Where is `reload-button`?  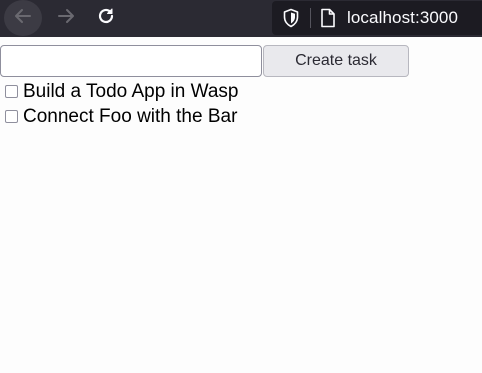 reload-button is located at coordinates (106, 18).